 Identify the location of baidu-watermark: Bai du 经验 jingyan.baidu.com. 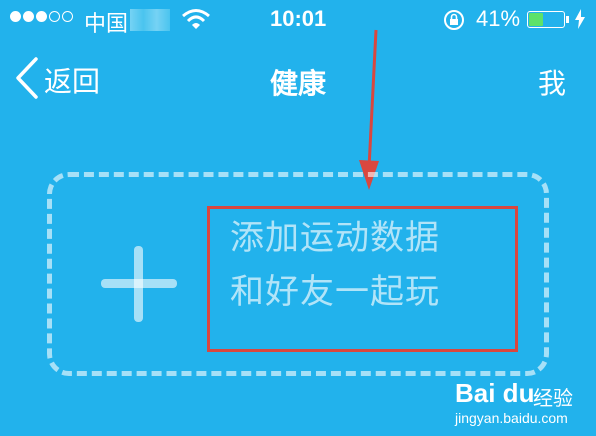
(525, 405).